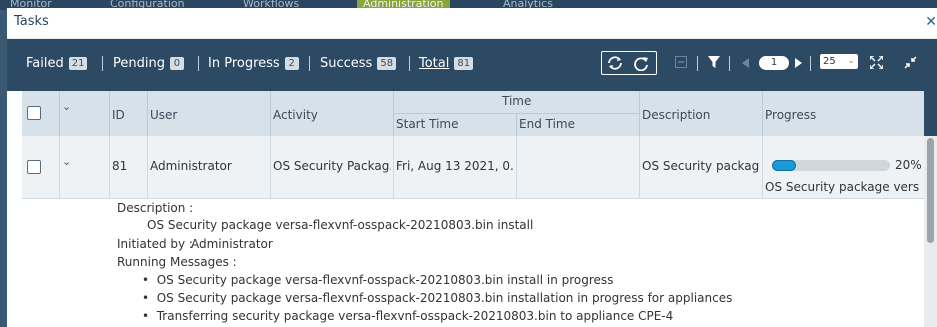 The width and height of the screenshot is (937, 327). What do you see at coordinates (876, 62) in the screenshot?
I see `expand-icon` at bounding box center [876, 62].